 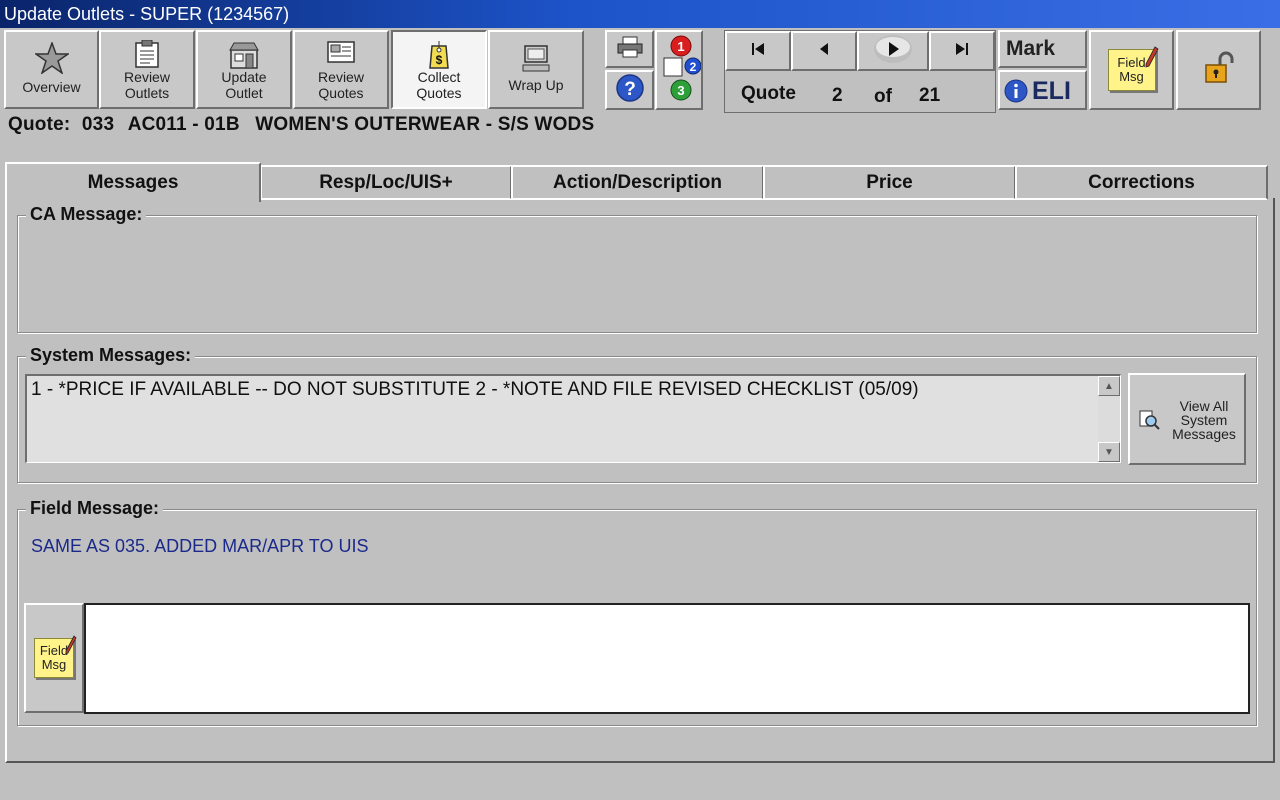 What do you see at coordinates (930, 95) in the screenshot?
I see `quote-counter-total: 21` at bounding box center [930, 95].